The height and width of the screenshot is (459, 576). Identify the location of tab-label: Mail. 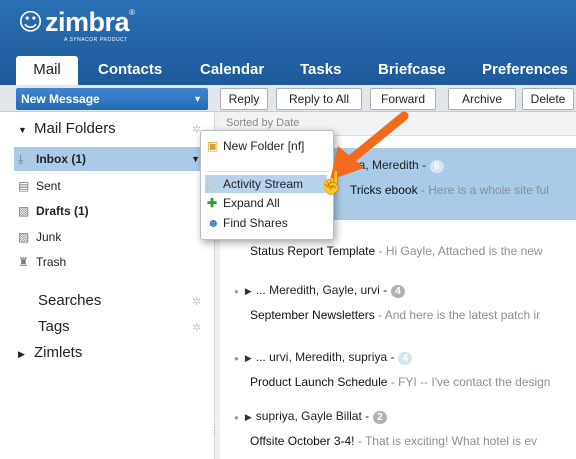
(47, 69).